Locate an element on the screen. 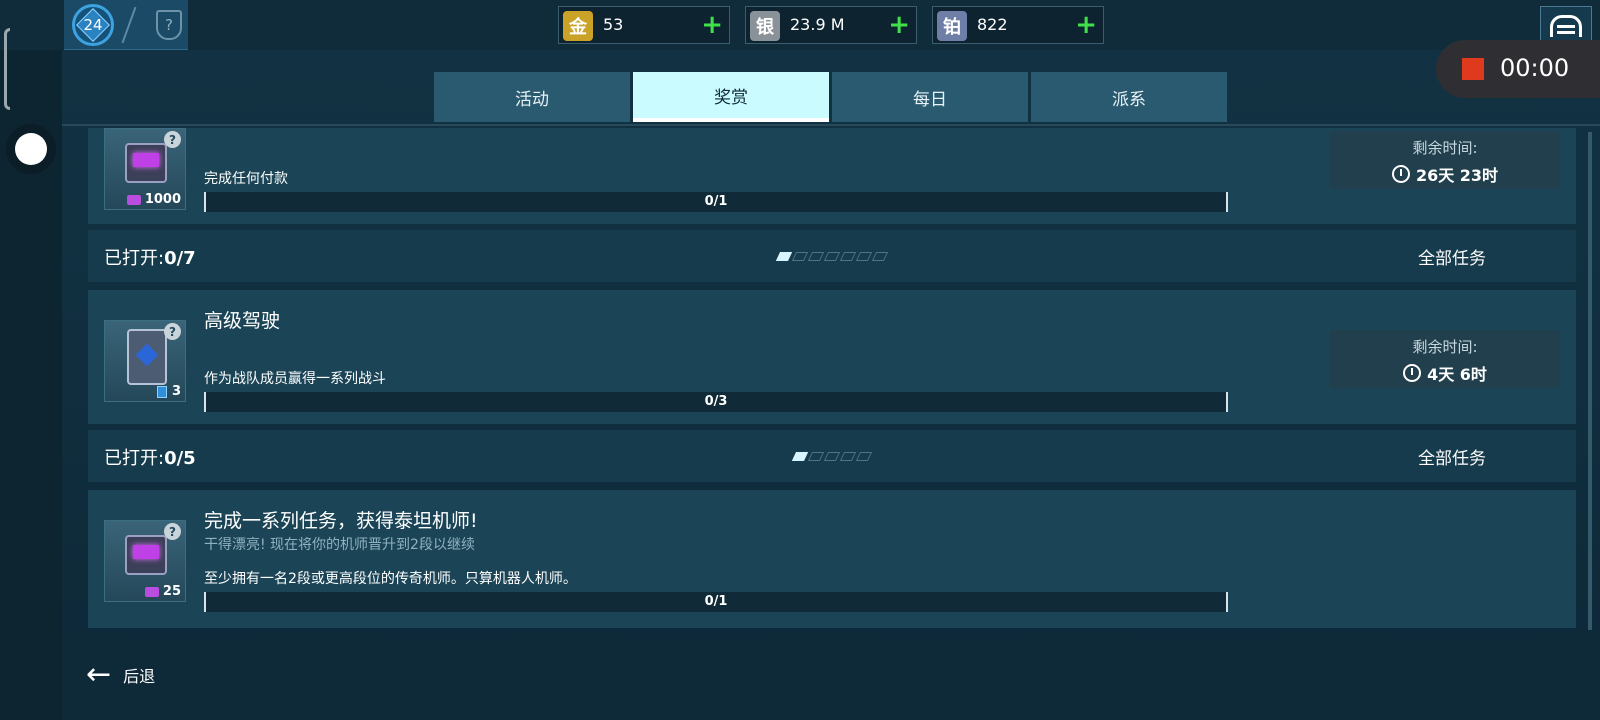 Image resolution: width=1600 pixels, height=720 pixels. time-remaining-value: 26天 23时 is located at coordinates (1457, 175).